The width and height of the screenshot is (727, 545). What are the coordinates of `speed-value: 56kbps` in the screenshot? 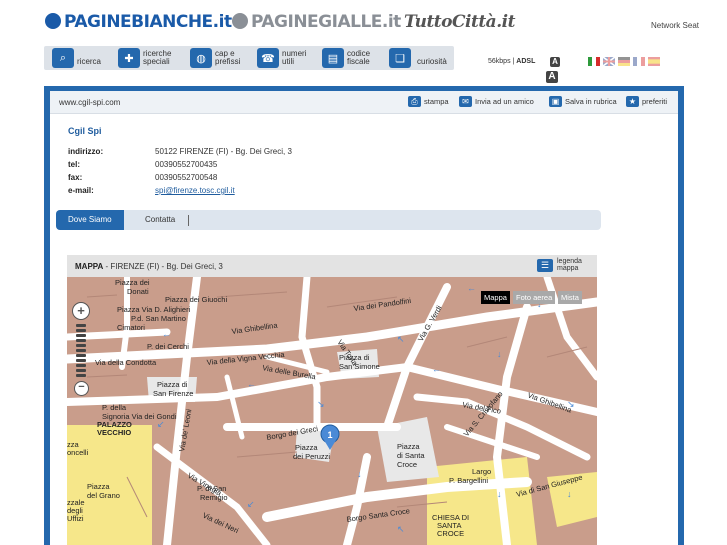 It's located at (499, 61).